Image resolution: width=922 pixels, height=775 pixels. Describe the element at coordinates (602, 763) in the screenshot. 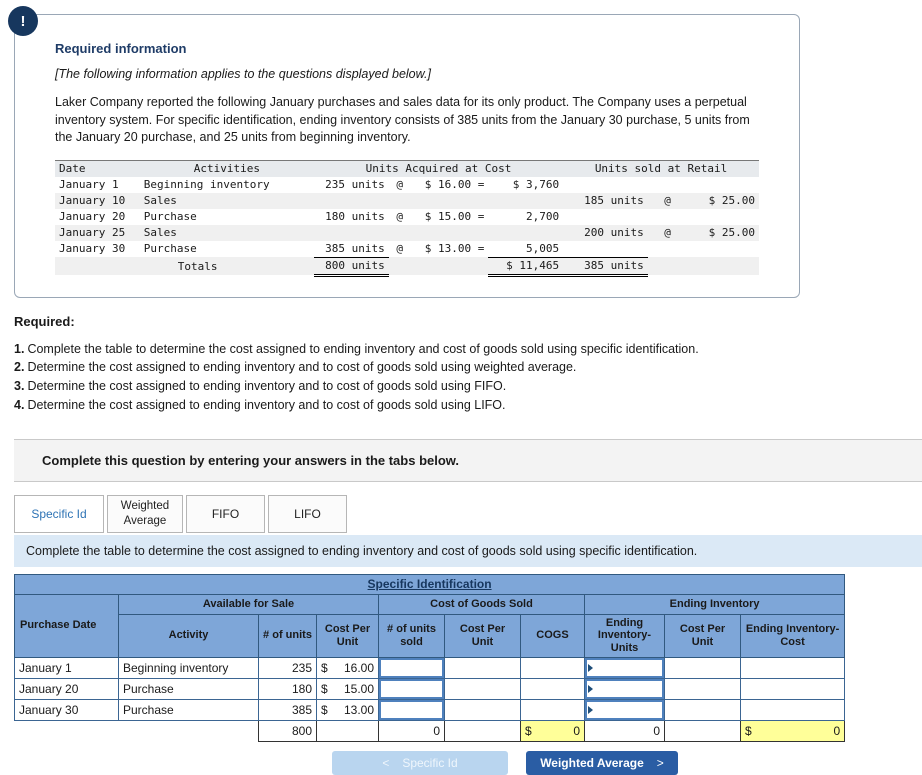

I see `next-tab-button: Weighted Average >` at that location.